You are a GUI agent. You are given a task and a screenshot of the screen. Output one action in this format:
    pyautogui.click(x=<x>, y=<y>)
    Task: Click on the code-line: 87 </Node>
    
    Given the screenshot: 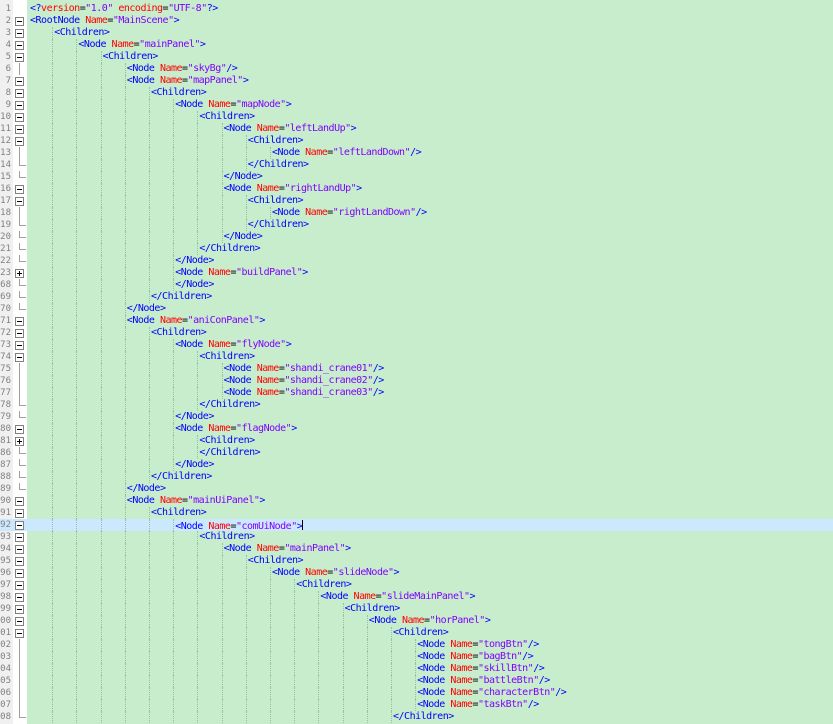 What is the action you would take?
    pyautogui.click(x=416, y=465)
    